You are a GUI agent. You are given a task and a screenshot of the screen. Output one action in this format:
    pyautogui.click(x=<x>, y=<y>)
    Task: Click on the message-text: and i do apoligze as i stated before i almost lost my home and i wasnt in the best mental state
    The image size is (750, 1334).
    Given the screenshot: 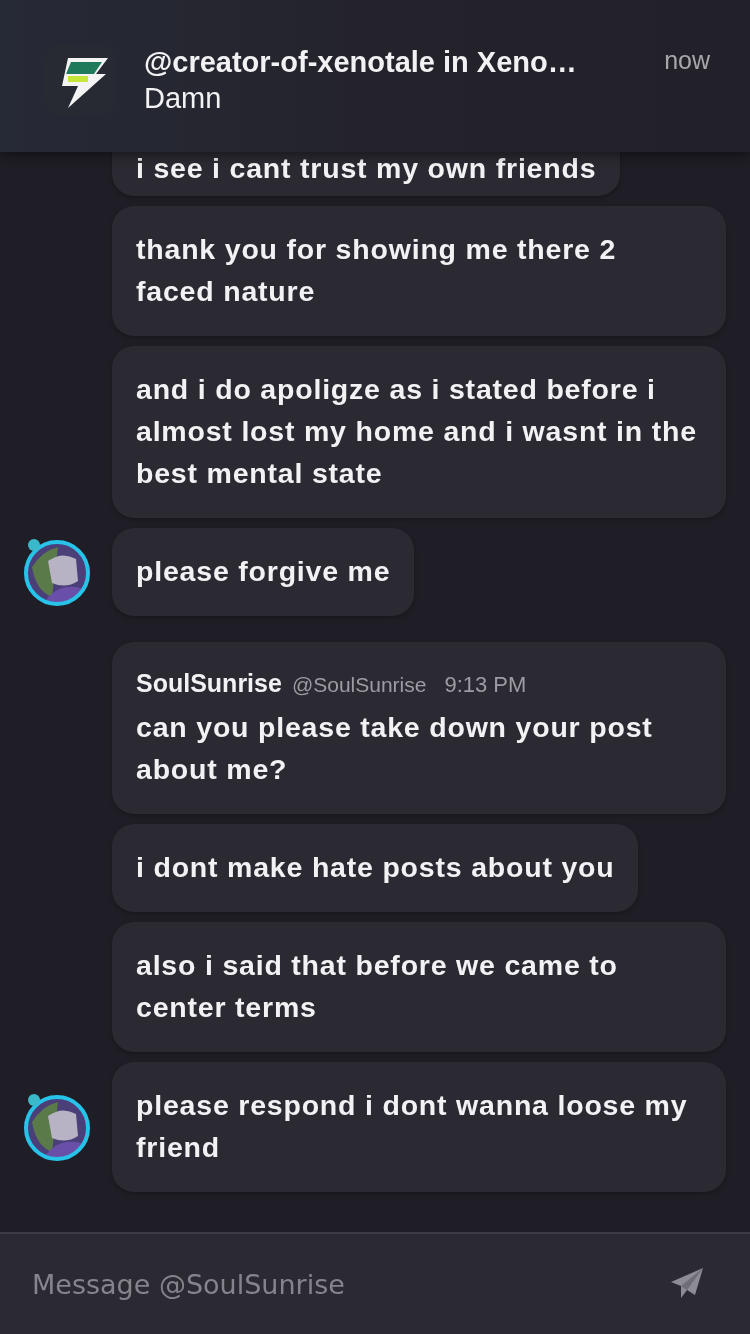 What is the action you would take?
    pyautogui.click(x=417, y=431)
    